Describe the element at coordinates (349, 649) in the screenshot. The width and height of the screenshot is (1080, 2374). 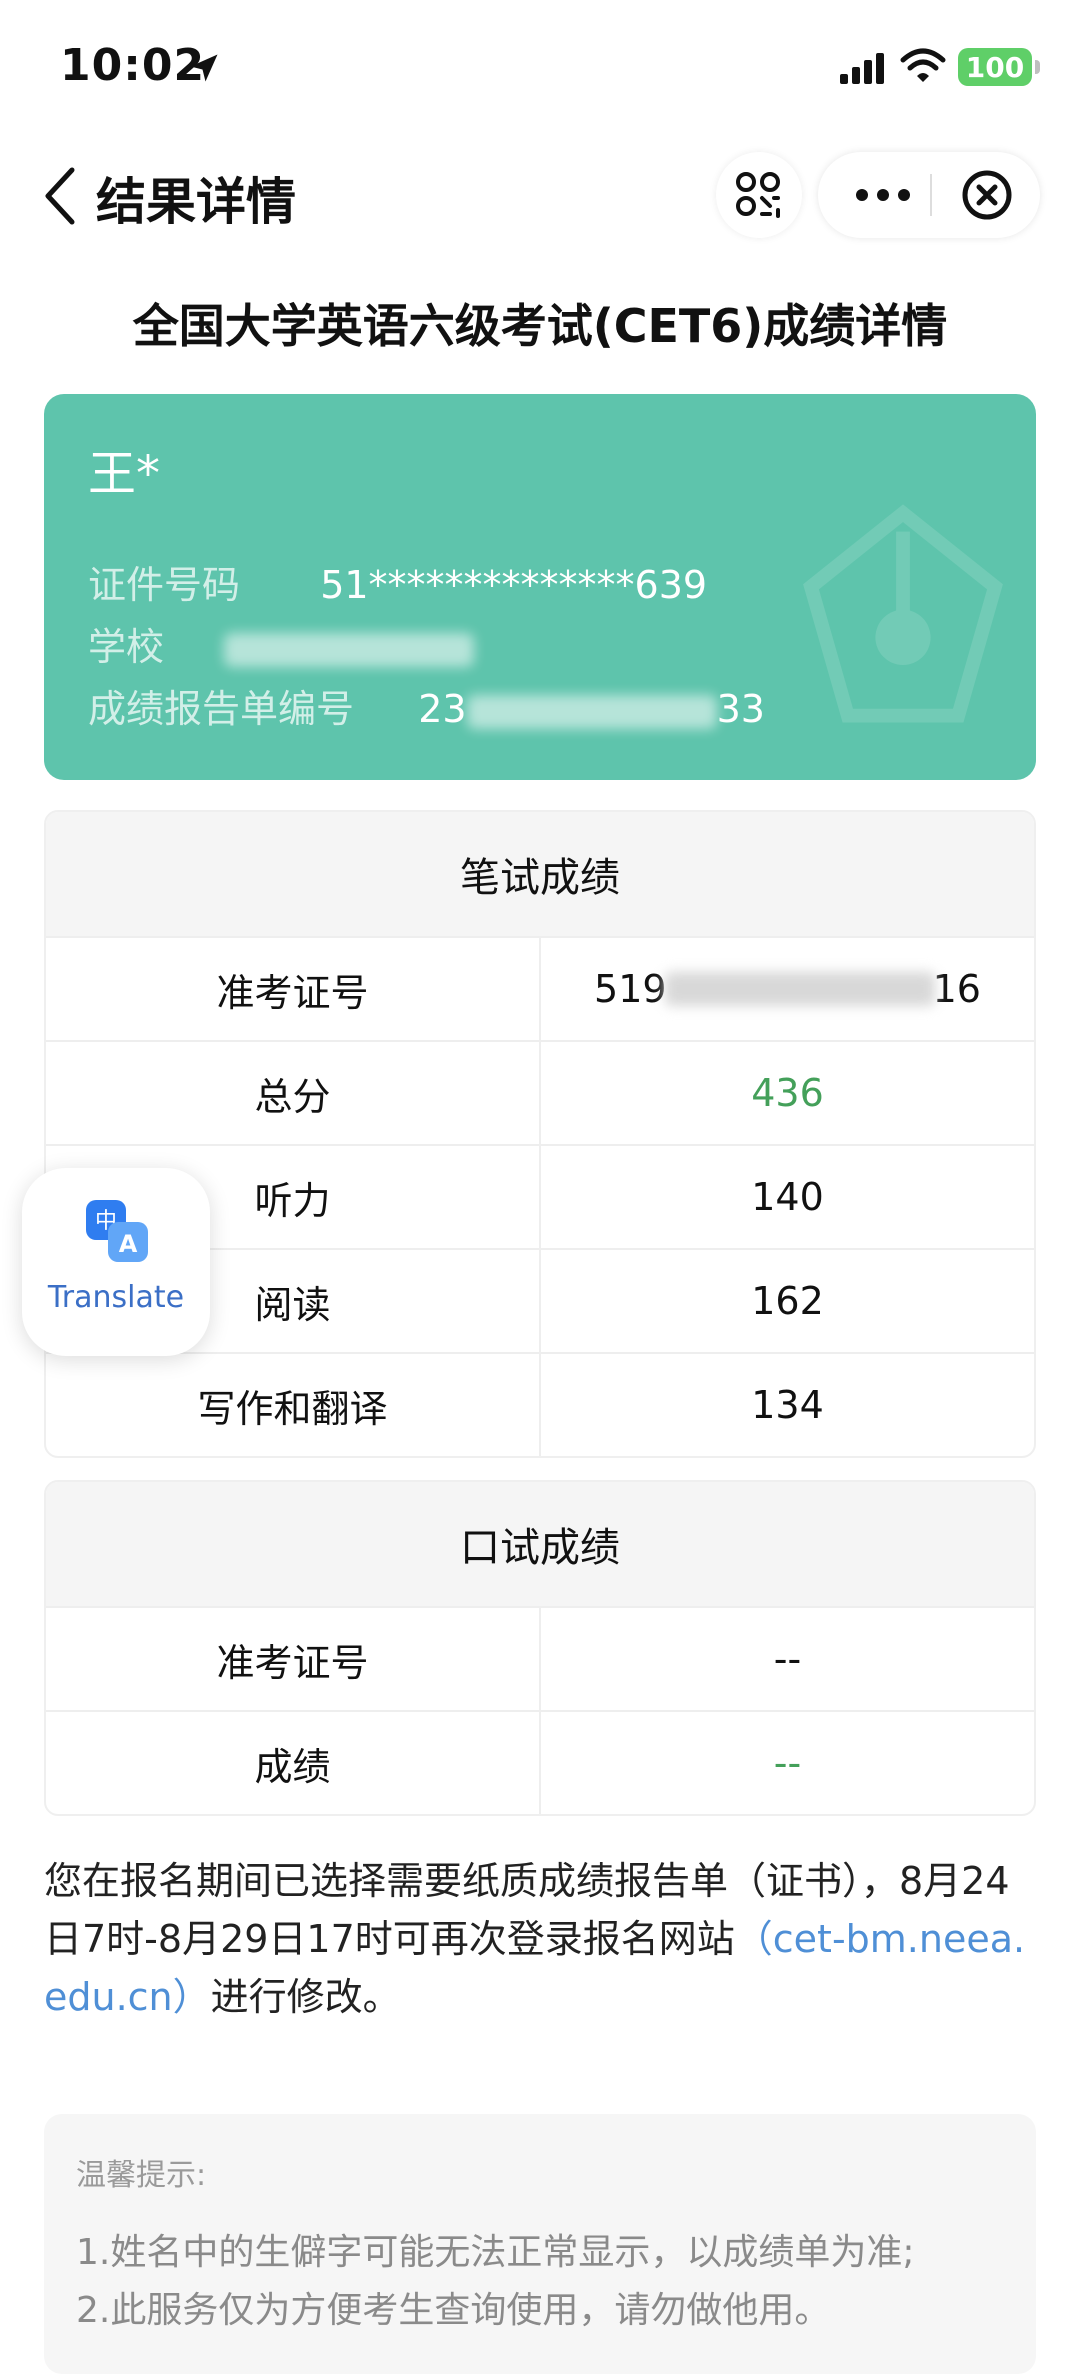
I see `school-value-redacted` at that location.